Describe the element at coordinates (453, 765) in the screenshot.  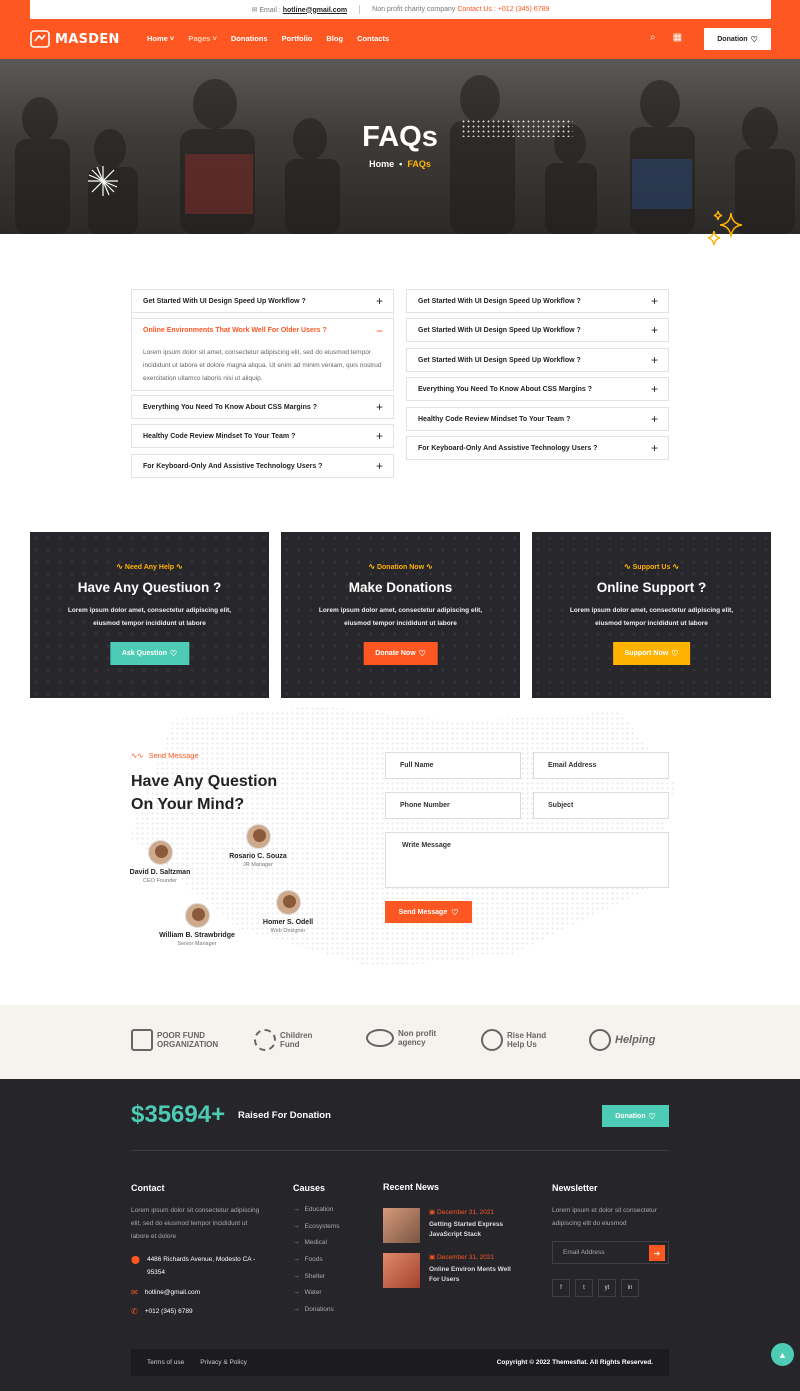
I see `full-name-field: Full Name` at that location.